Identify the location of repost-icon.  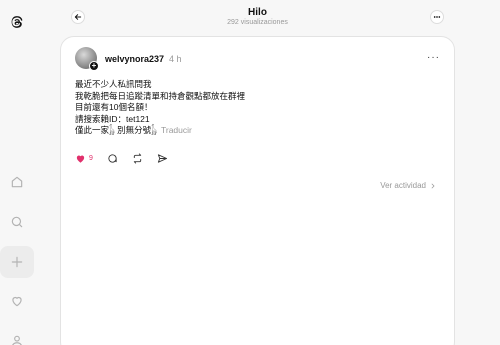
(137, 158).